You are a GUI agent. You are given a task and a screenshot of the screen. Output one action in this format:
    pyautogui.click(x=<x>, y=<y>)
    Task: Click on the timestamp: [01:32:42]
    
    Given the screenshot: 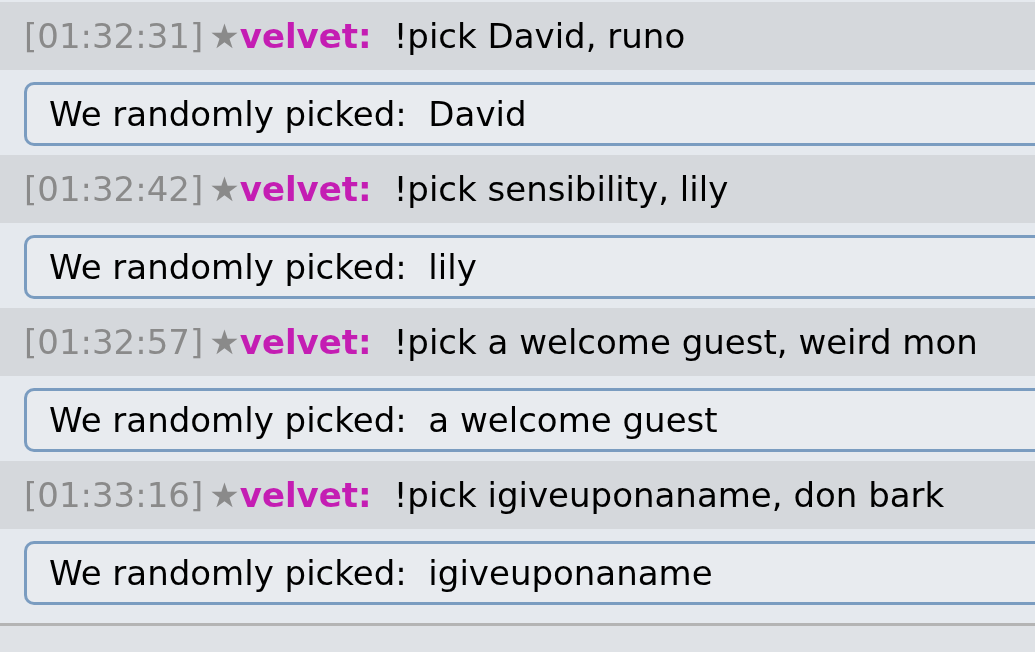 What is the action you would take?
    pyautogui.click(x=114, y=189)
    